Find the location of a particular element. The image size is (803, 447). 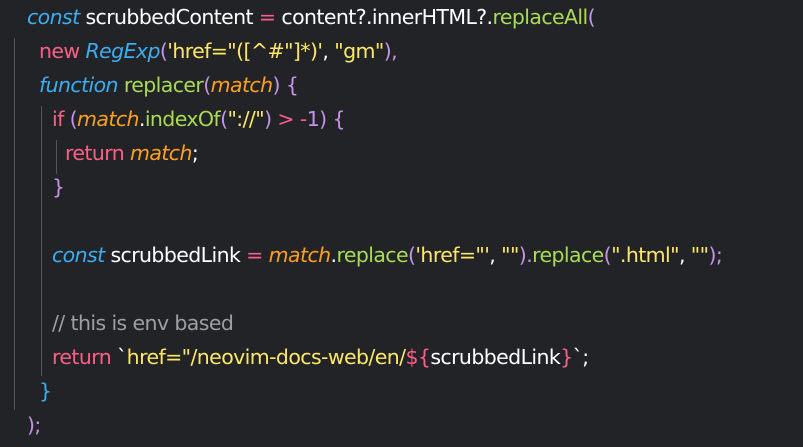

code-line: // this is env based is located at coordinates (143, 323).